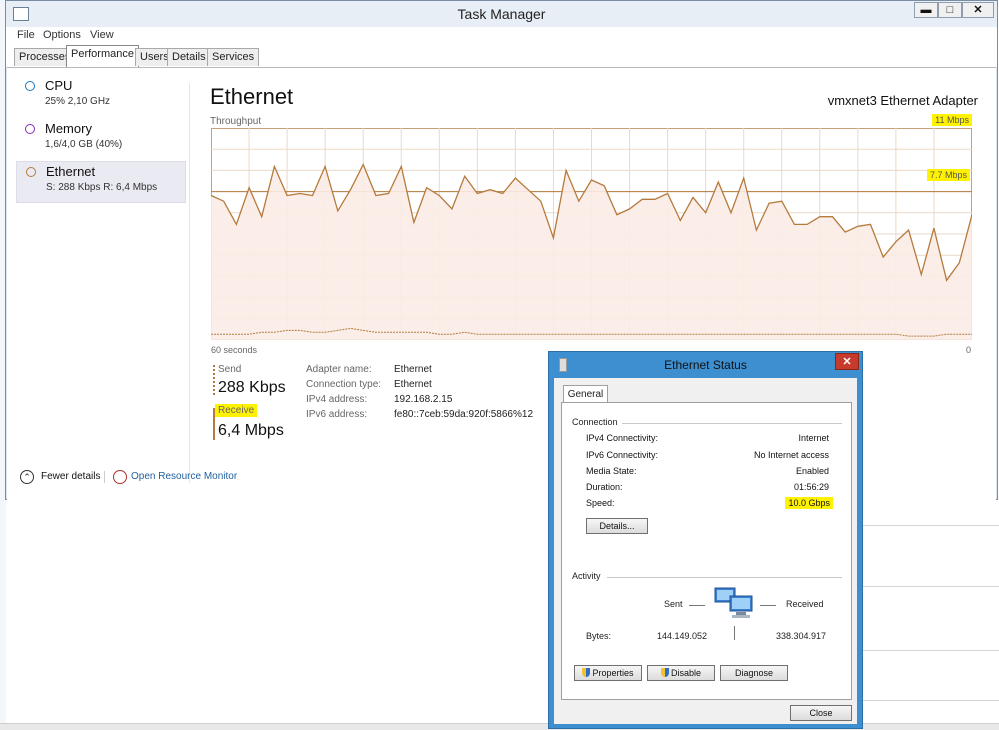  I want to click on receive-label-text: Receive, so click(236, 410).